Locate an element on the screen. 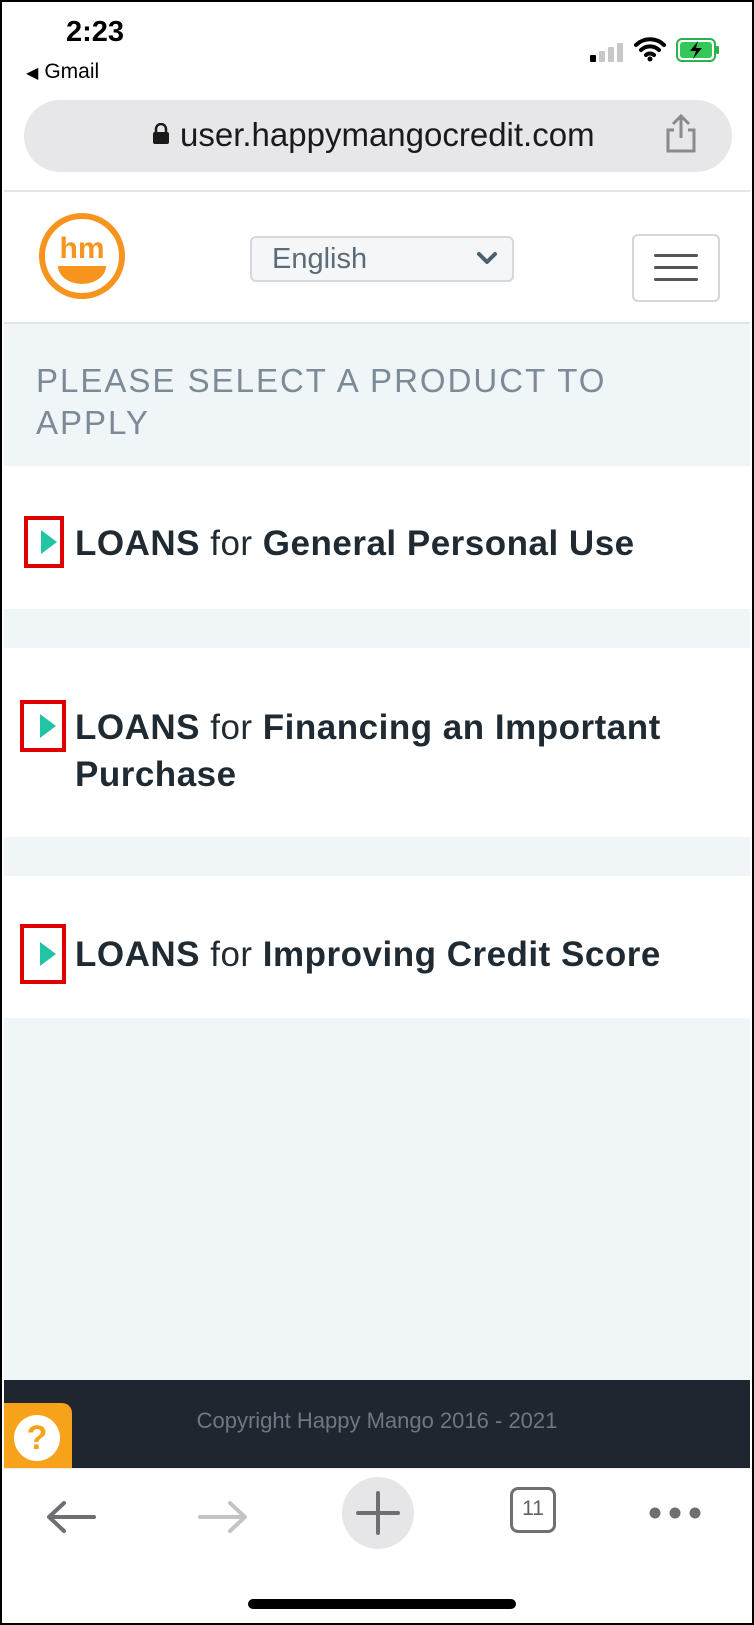 The height and width of the screenshot is (1625, 754). lock-icon is located at coordinates (161, 133).